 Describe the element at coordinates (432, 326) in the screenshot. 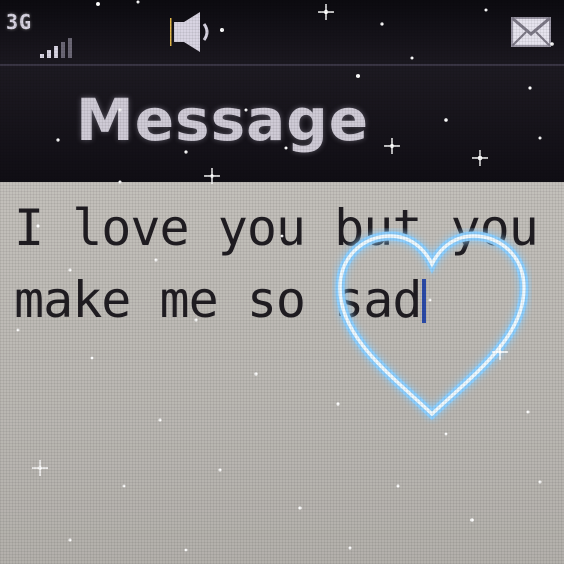

I see `heart-outline-icon` at that location.